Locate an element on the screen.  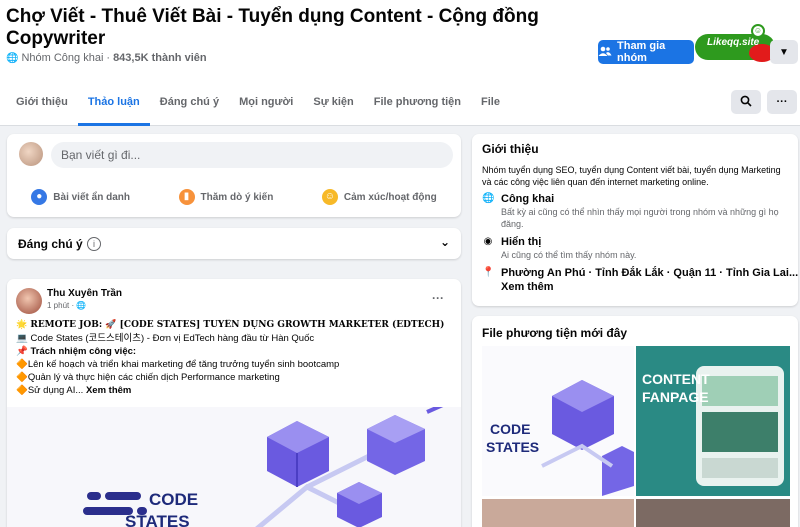
media-thumbnail: CODE STATES is located at coordinates (558, 421).